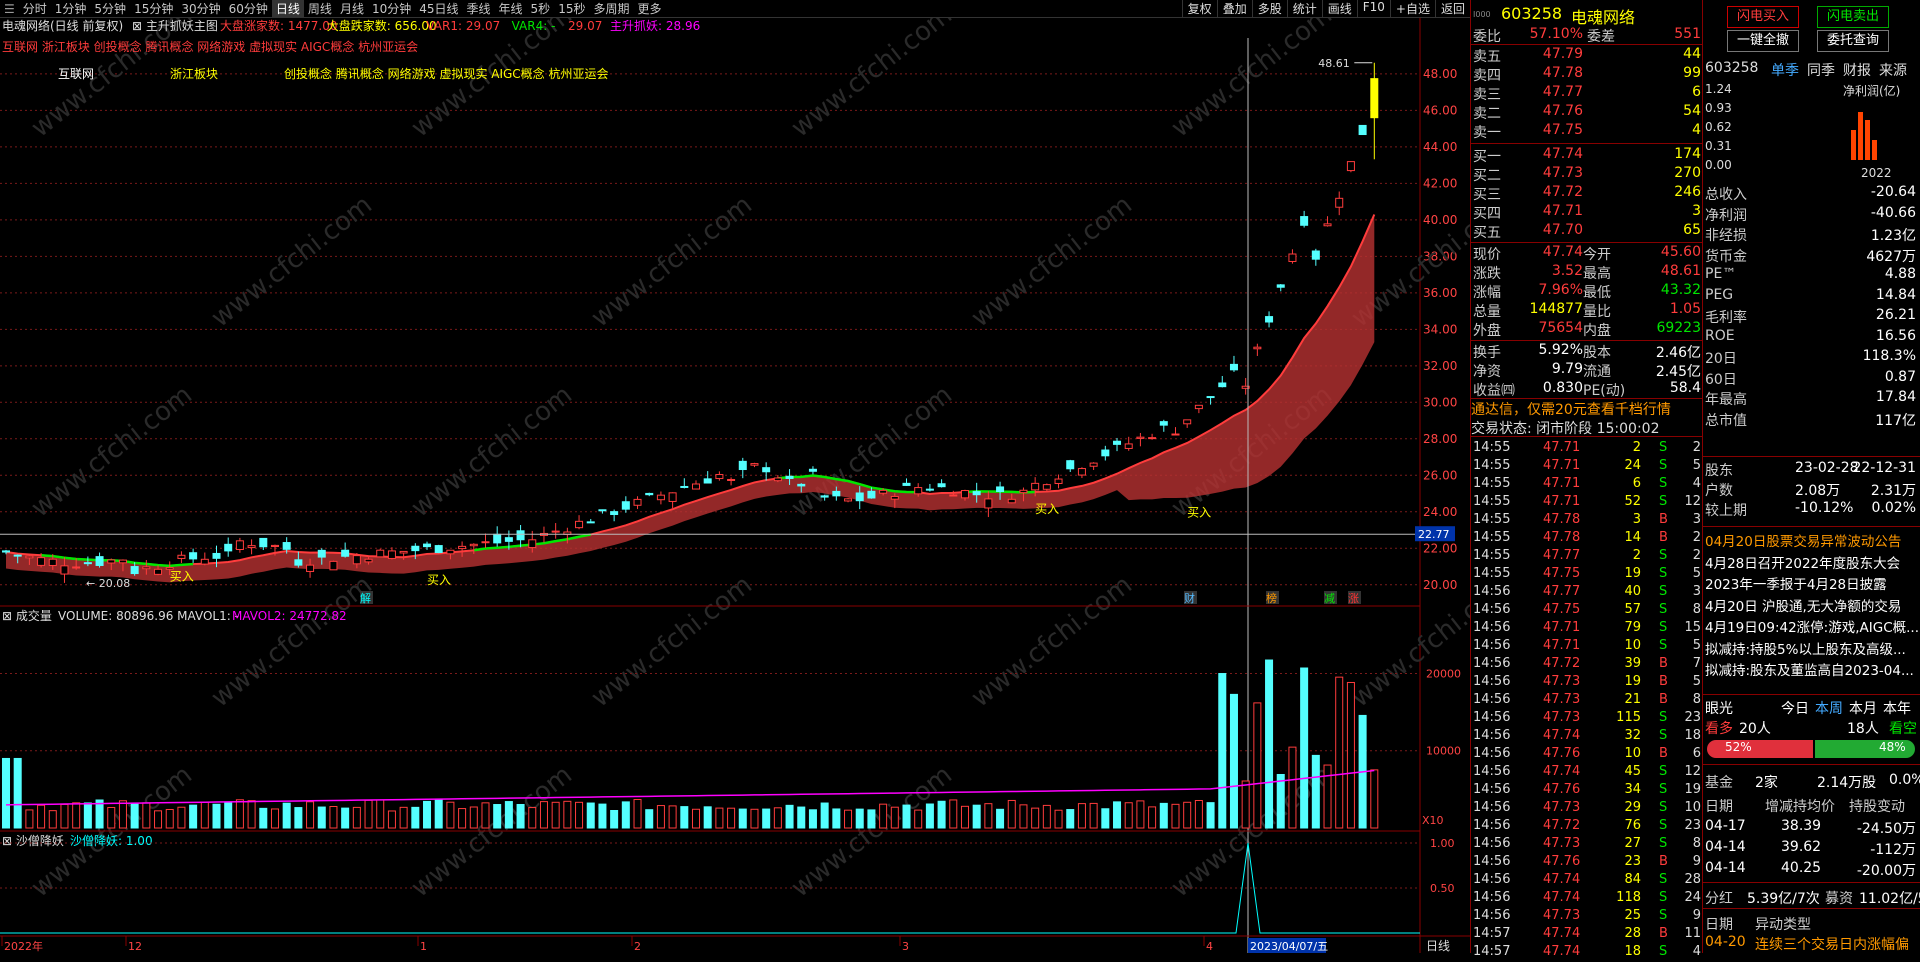  What do you see at coordinates (1863, 708) in the screenshot?
I see `sentiment-tab-2: 本月` at bounding box center [1863, 708].